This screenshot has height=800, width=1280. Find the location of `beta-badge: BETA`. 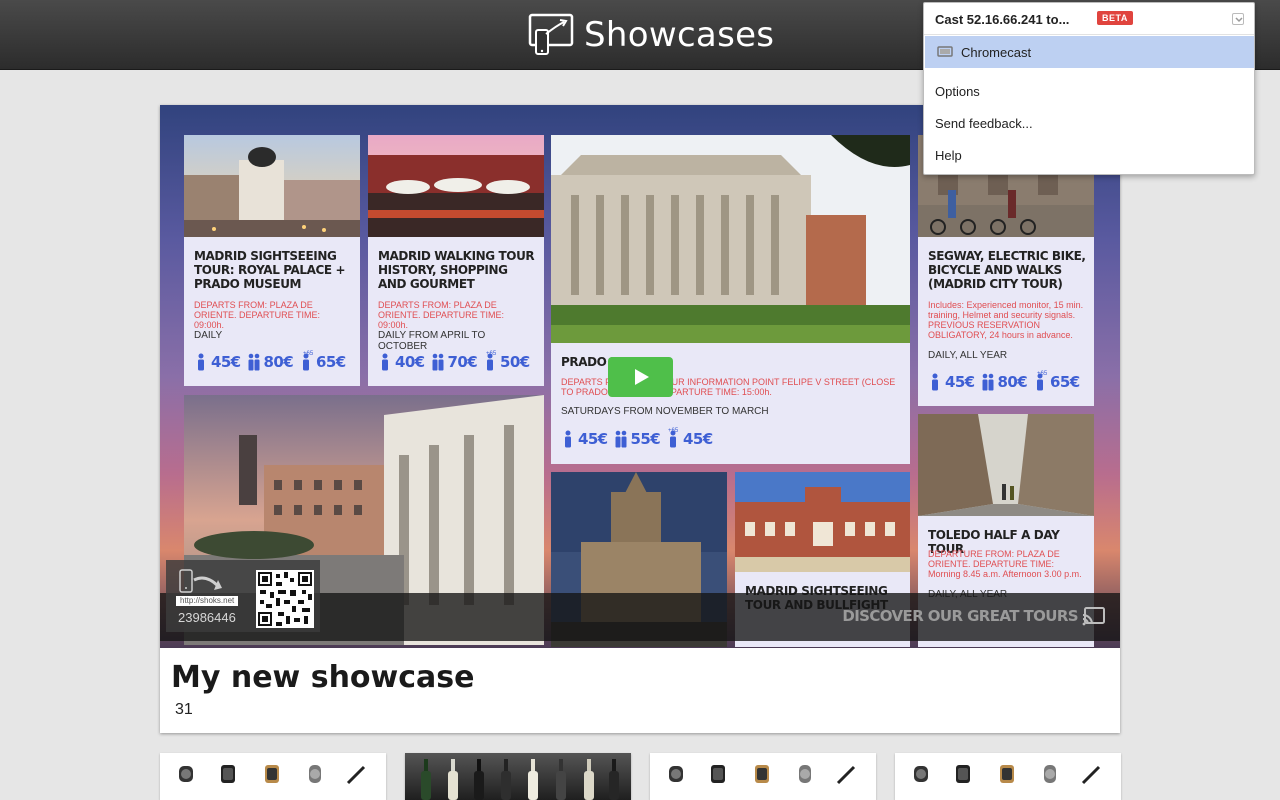

beta-badge: BETA is located at coordinates (1115, 18).